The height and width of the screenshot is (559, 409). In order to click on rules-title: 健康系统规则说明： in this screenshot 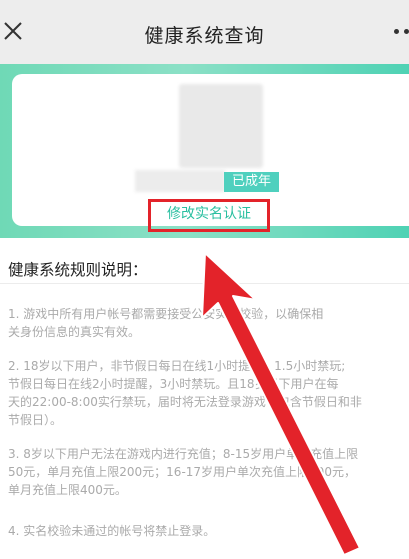, I will do `click(78, 270)`.